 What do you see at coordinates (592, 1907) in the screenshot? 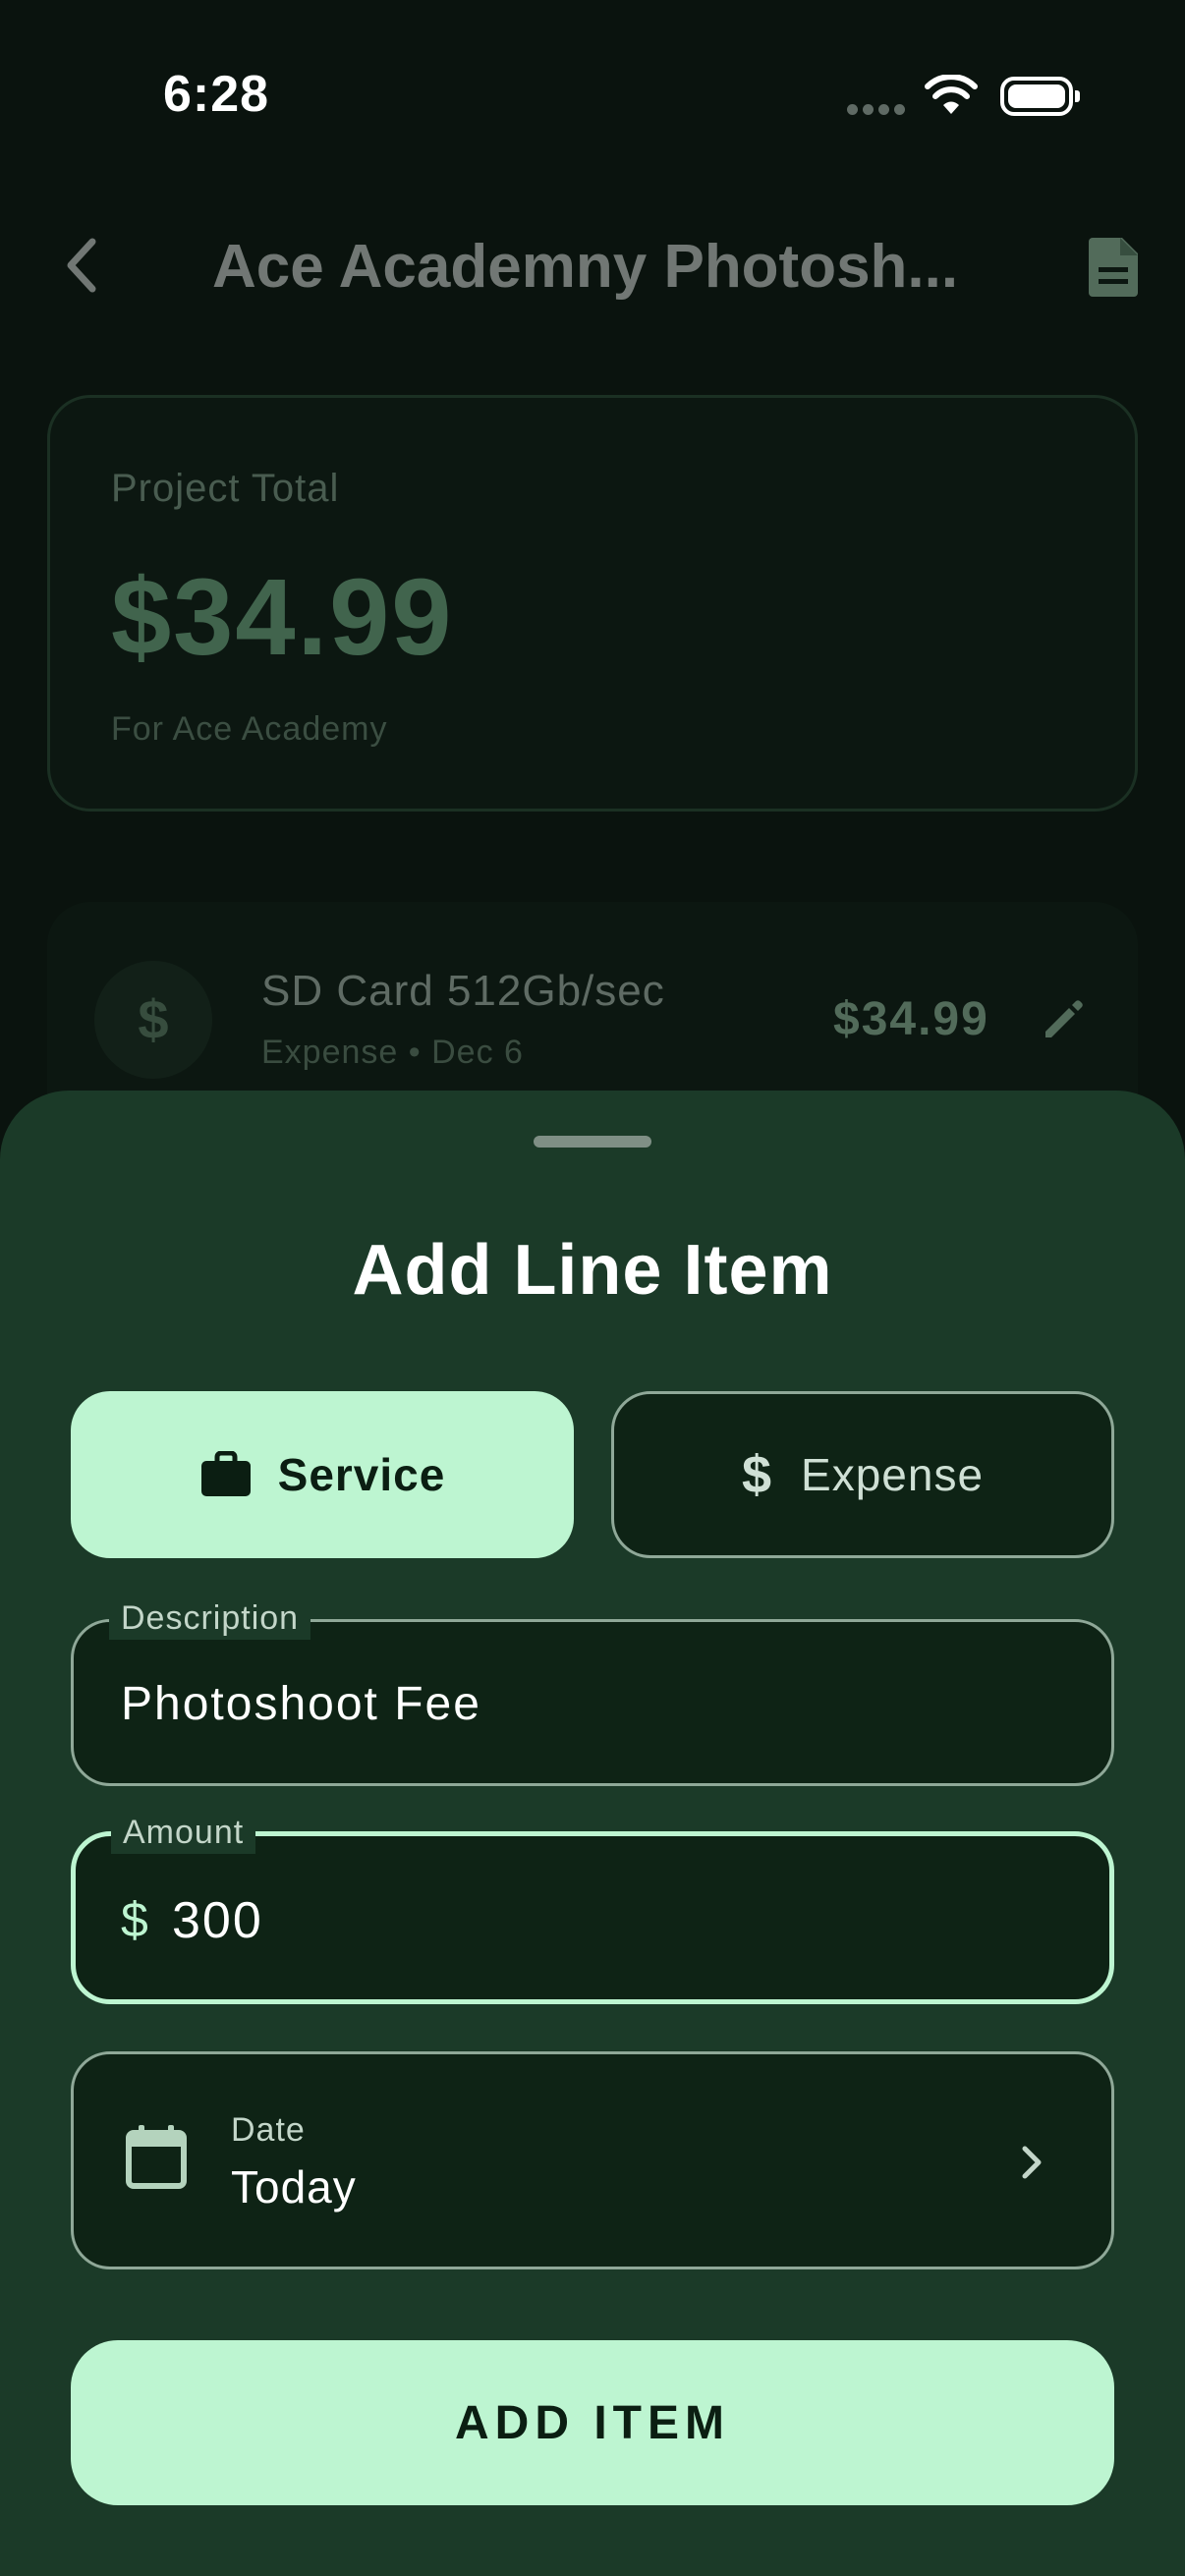
I see `amount-field: Amount $ 300` at bounding box center [592, 1907].